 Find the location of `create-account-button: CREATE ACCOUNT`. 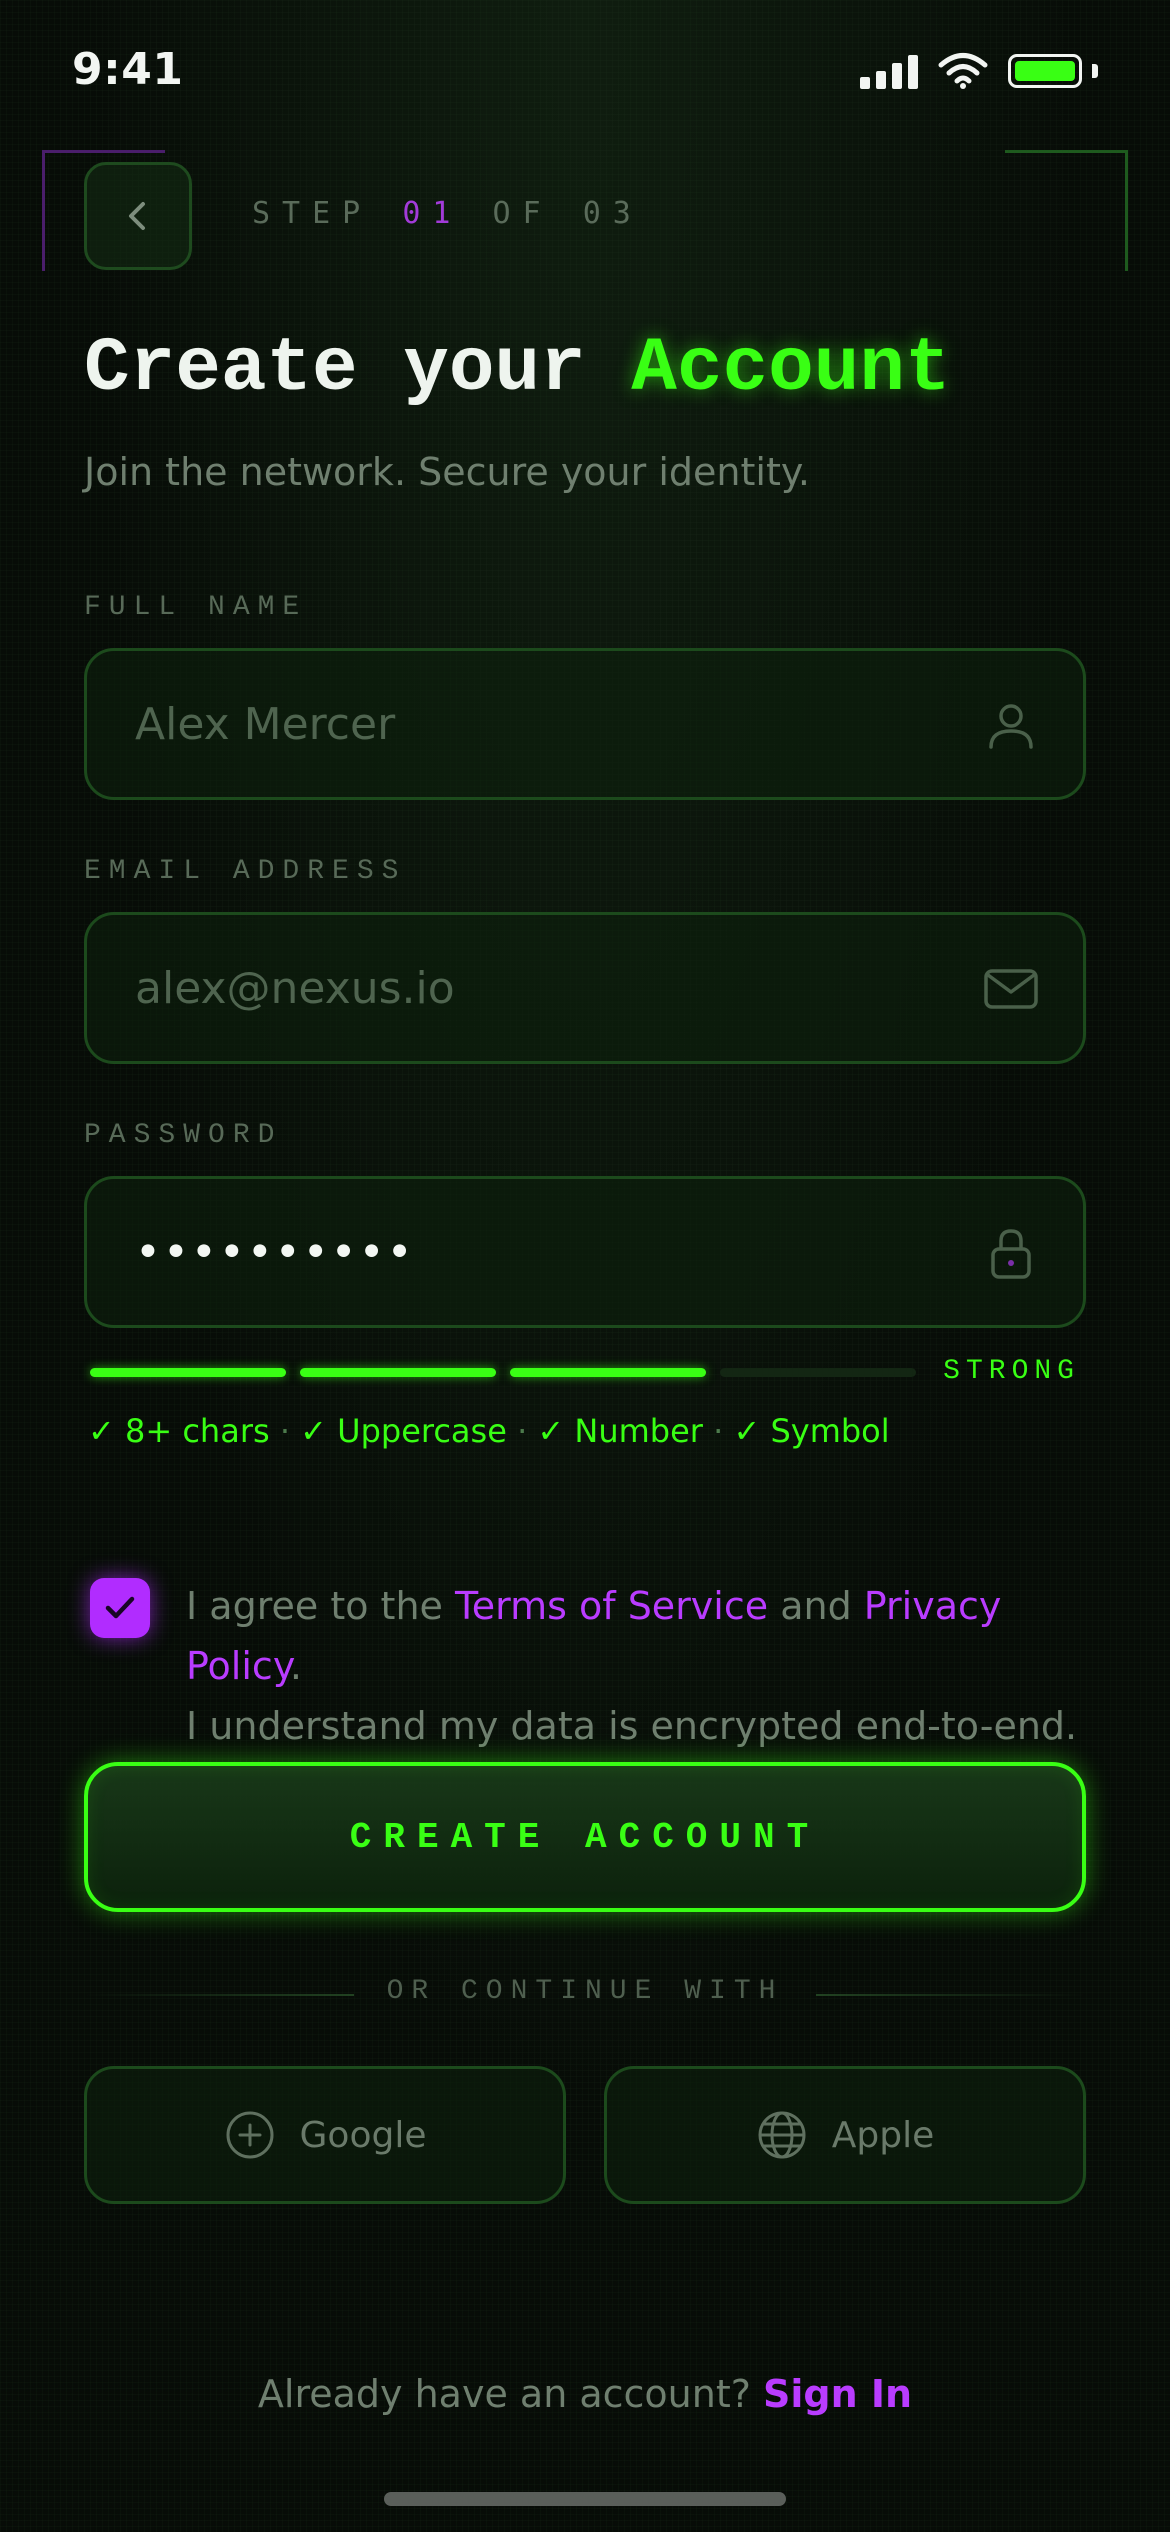

create-account-button: CREATE ACCOUNT is located at coordinates (585, 1837).